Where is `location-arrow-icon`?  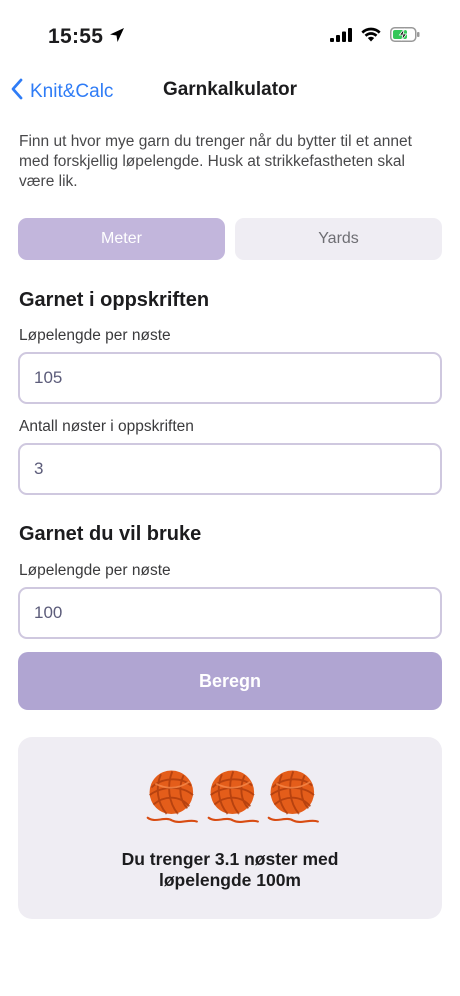 location-arrow-icon is located at coordinates (117, 37).